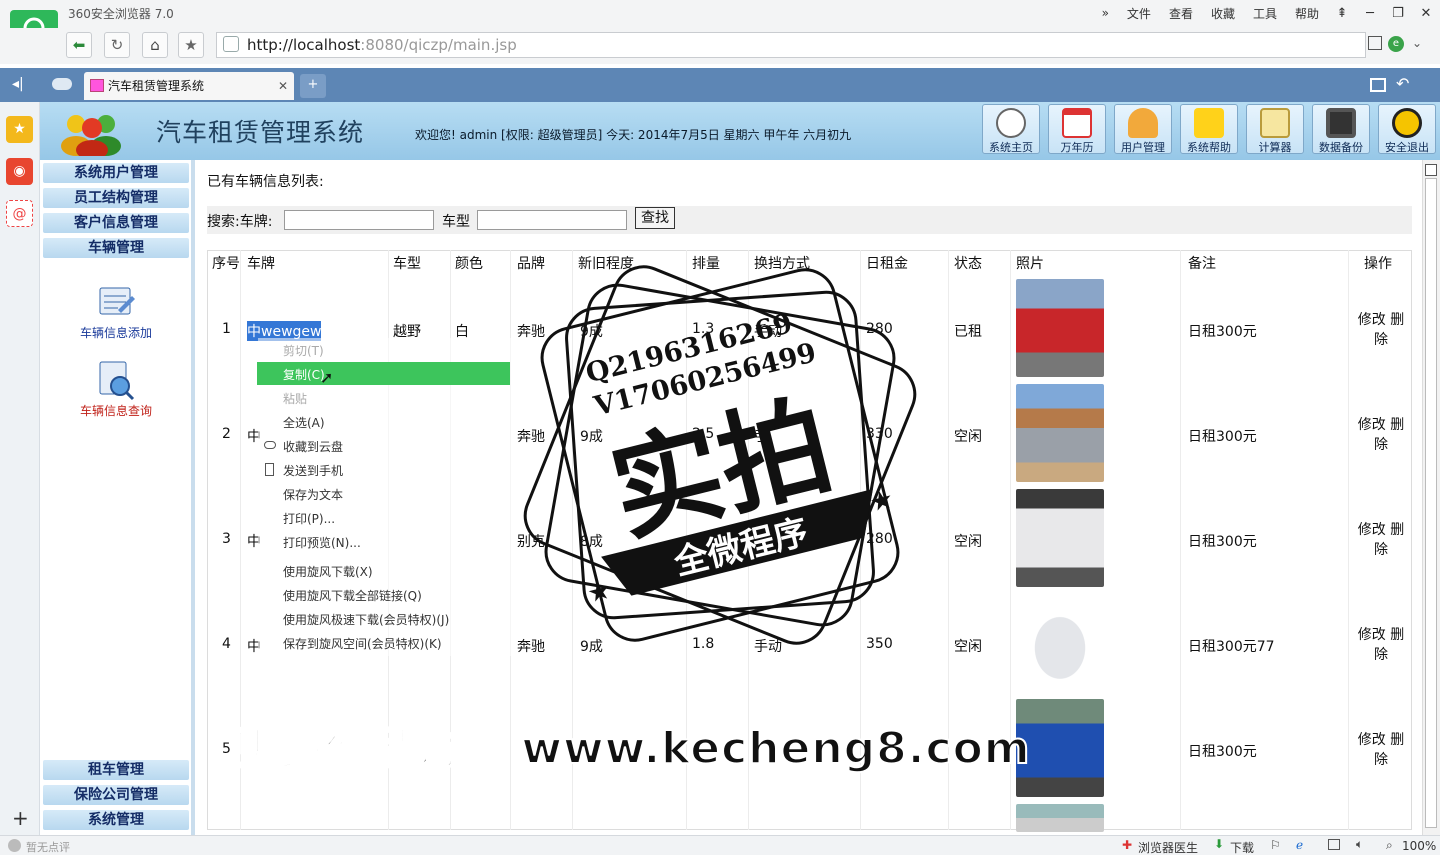 This screenshot has width=1440, height=856. Describe the element at coordinates (552, 220) in the screenshot. I see `type-search-input` at that location.